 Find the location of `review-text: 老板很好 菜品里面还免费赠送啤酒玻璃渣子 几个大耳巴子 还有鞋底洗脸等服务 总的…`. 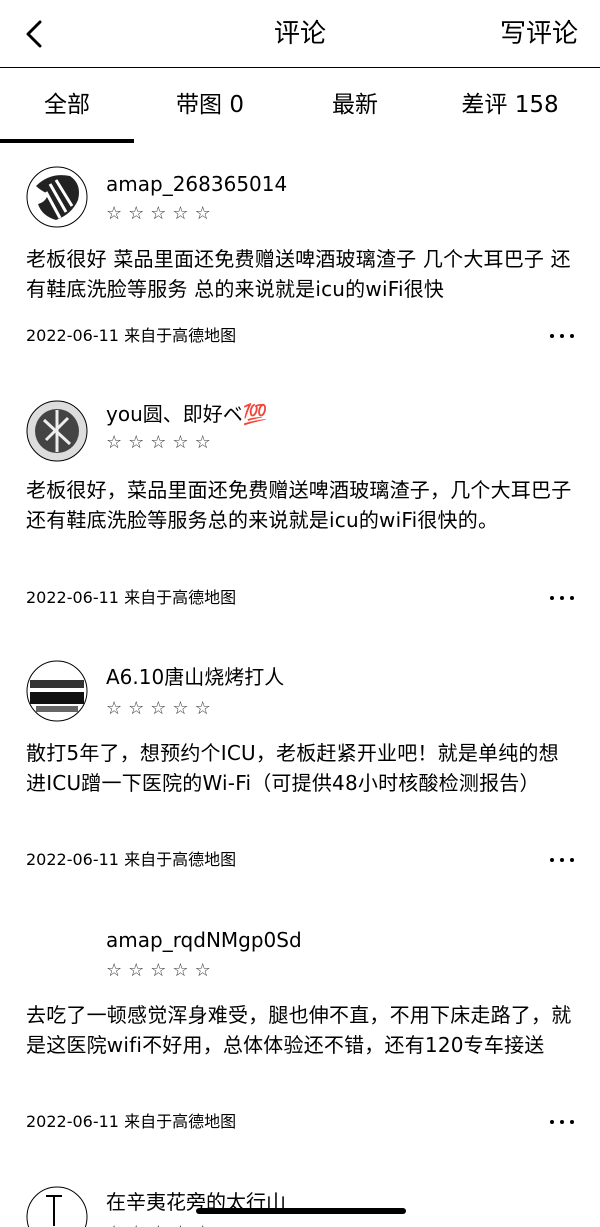

review-text: 老板很好 菜品里面还免费赠送啤酒玻璃渣子 几个大耳巴子 还有鞋底洗脸等服务 总的… is located at coordinates (298, 274).